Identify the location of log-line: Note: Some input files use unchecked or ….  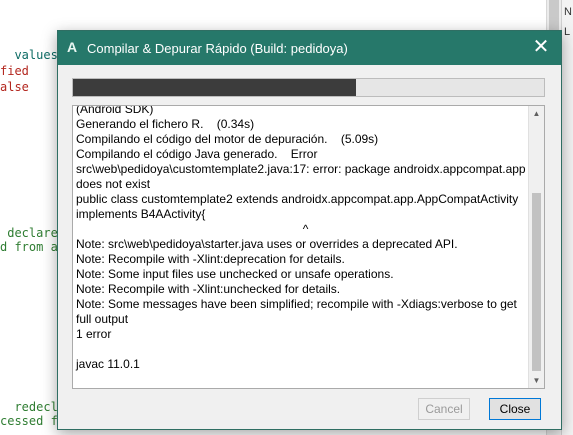
(235, 274).